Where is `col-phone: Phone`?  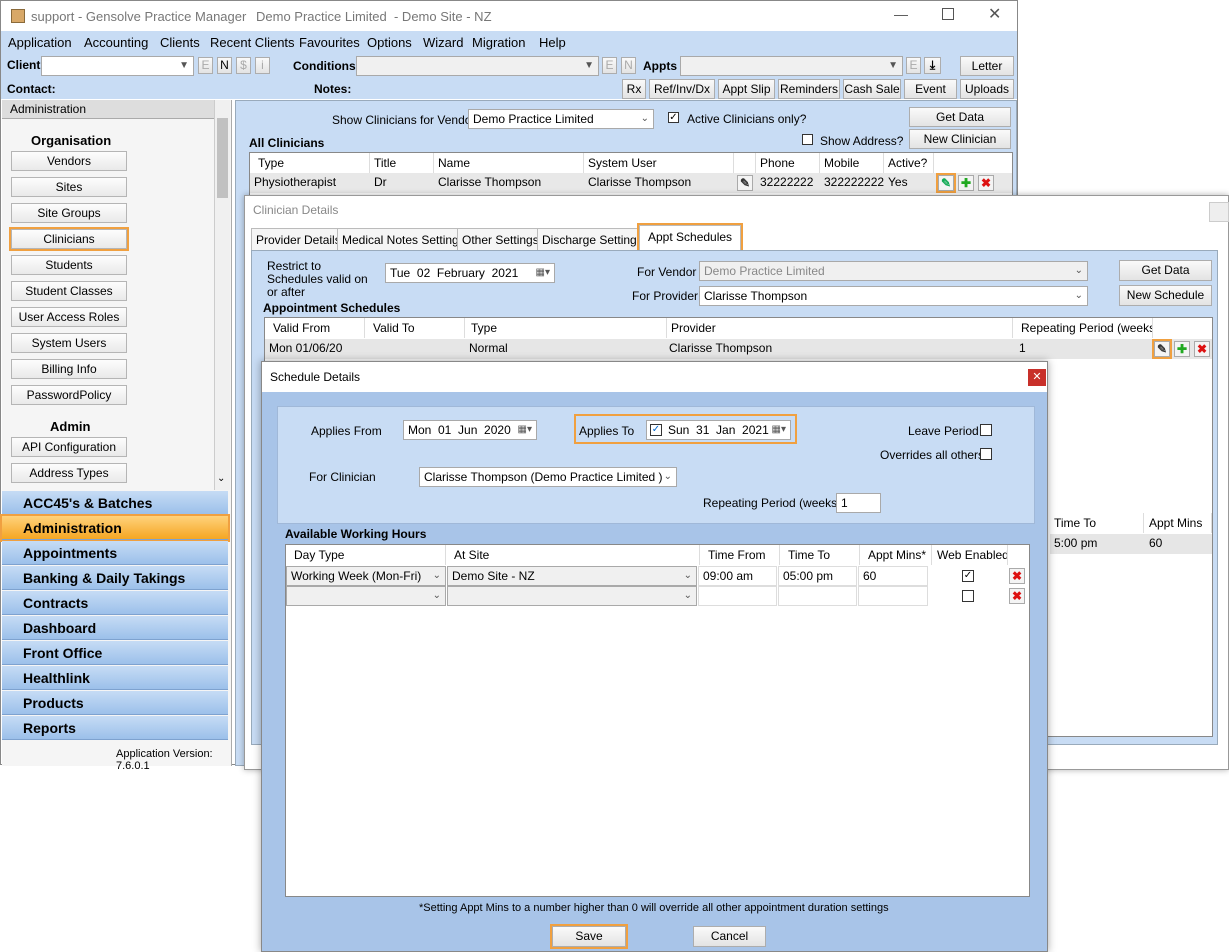
col-phone: Phone is located at coordinates (788, 163).